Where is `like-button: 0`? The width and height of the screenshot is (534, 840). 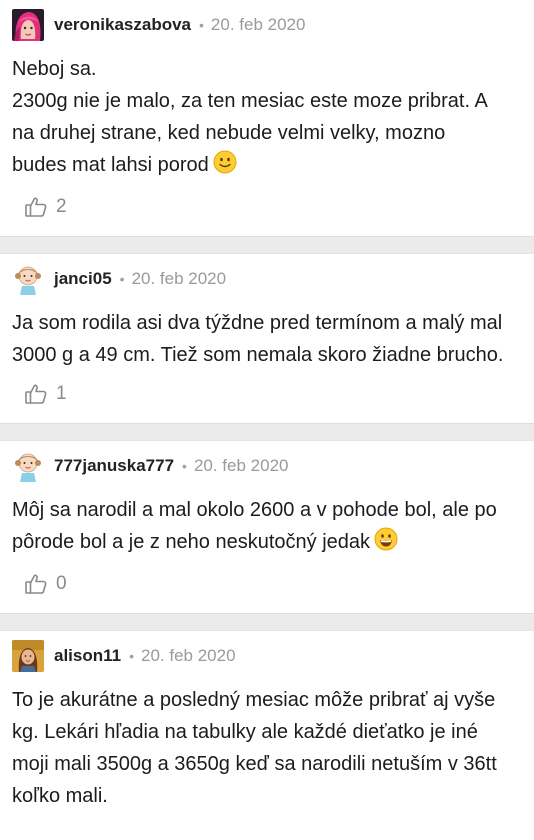 like-button: 0 is located at coordinates (267, 587).